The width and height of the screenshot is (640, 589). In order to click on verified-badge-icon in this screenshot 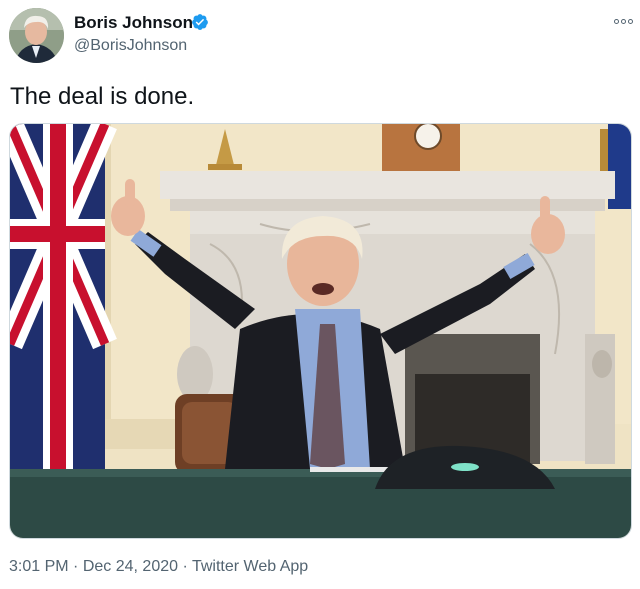, I will do `click(200, 22)`.